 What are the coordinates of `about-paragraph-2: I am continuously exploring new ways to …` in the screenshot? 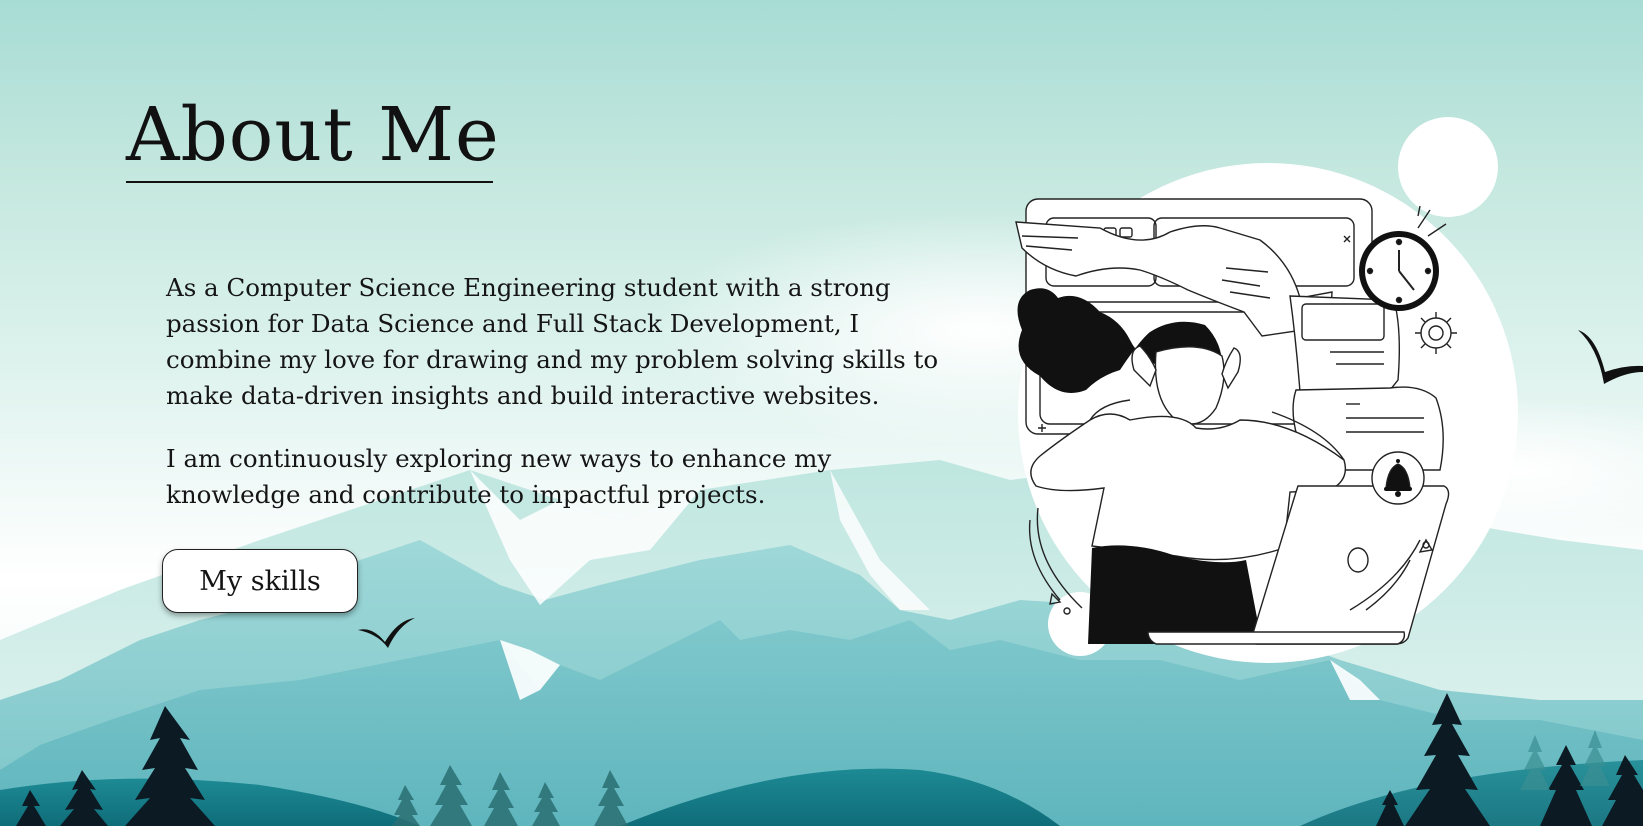 It's located at (499, 476).